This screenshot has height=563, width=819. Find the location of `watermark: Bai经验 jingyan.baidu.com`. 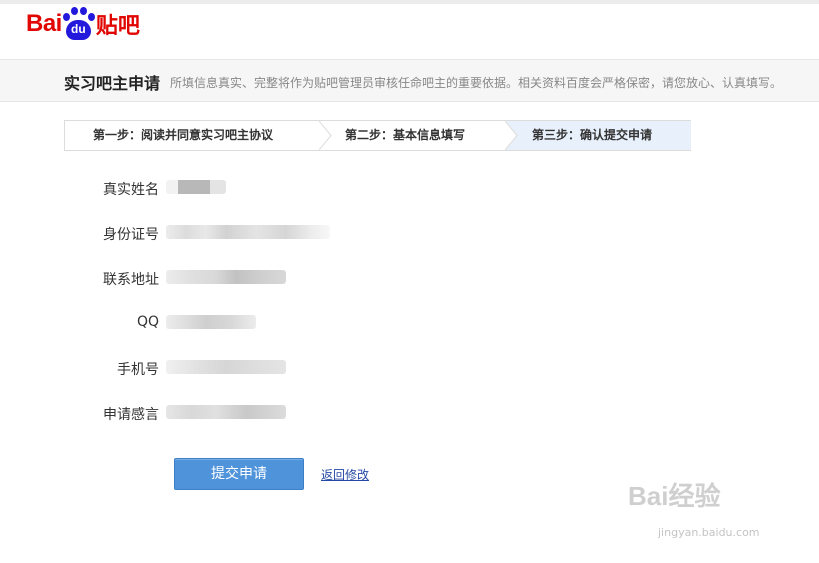

watermark: Bai经验 jingyan.baidu.com is located at coordinates (703, 511).